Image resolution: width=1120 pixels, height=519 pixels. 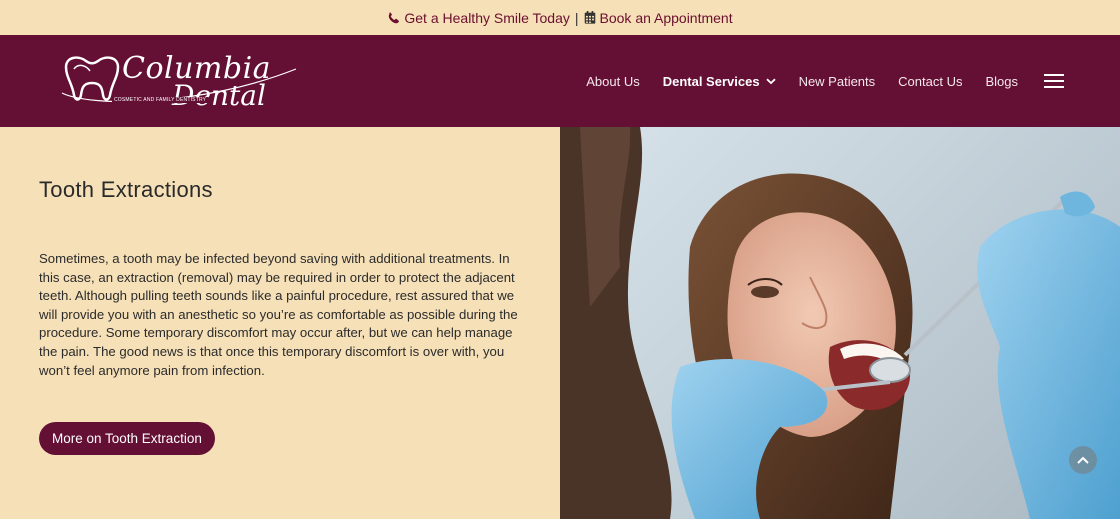 I want to click on nav-item-label: Blogs, so click(x=1001, y=81).